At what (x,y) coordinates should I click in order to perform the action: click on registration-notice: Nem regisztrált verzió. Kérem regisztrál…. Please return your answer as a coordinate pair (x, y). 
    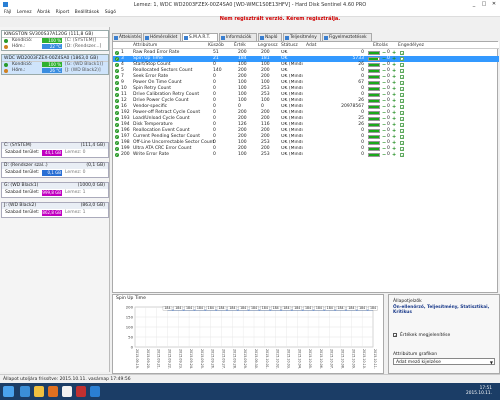
    Looking at the image, I should click on (280, 19).